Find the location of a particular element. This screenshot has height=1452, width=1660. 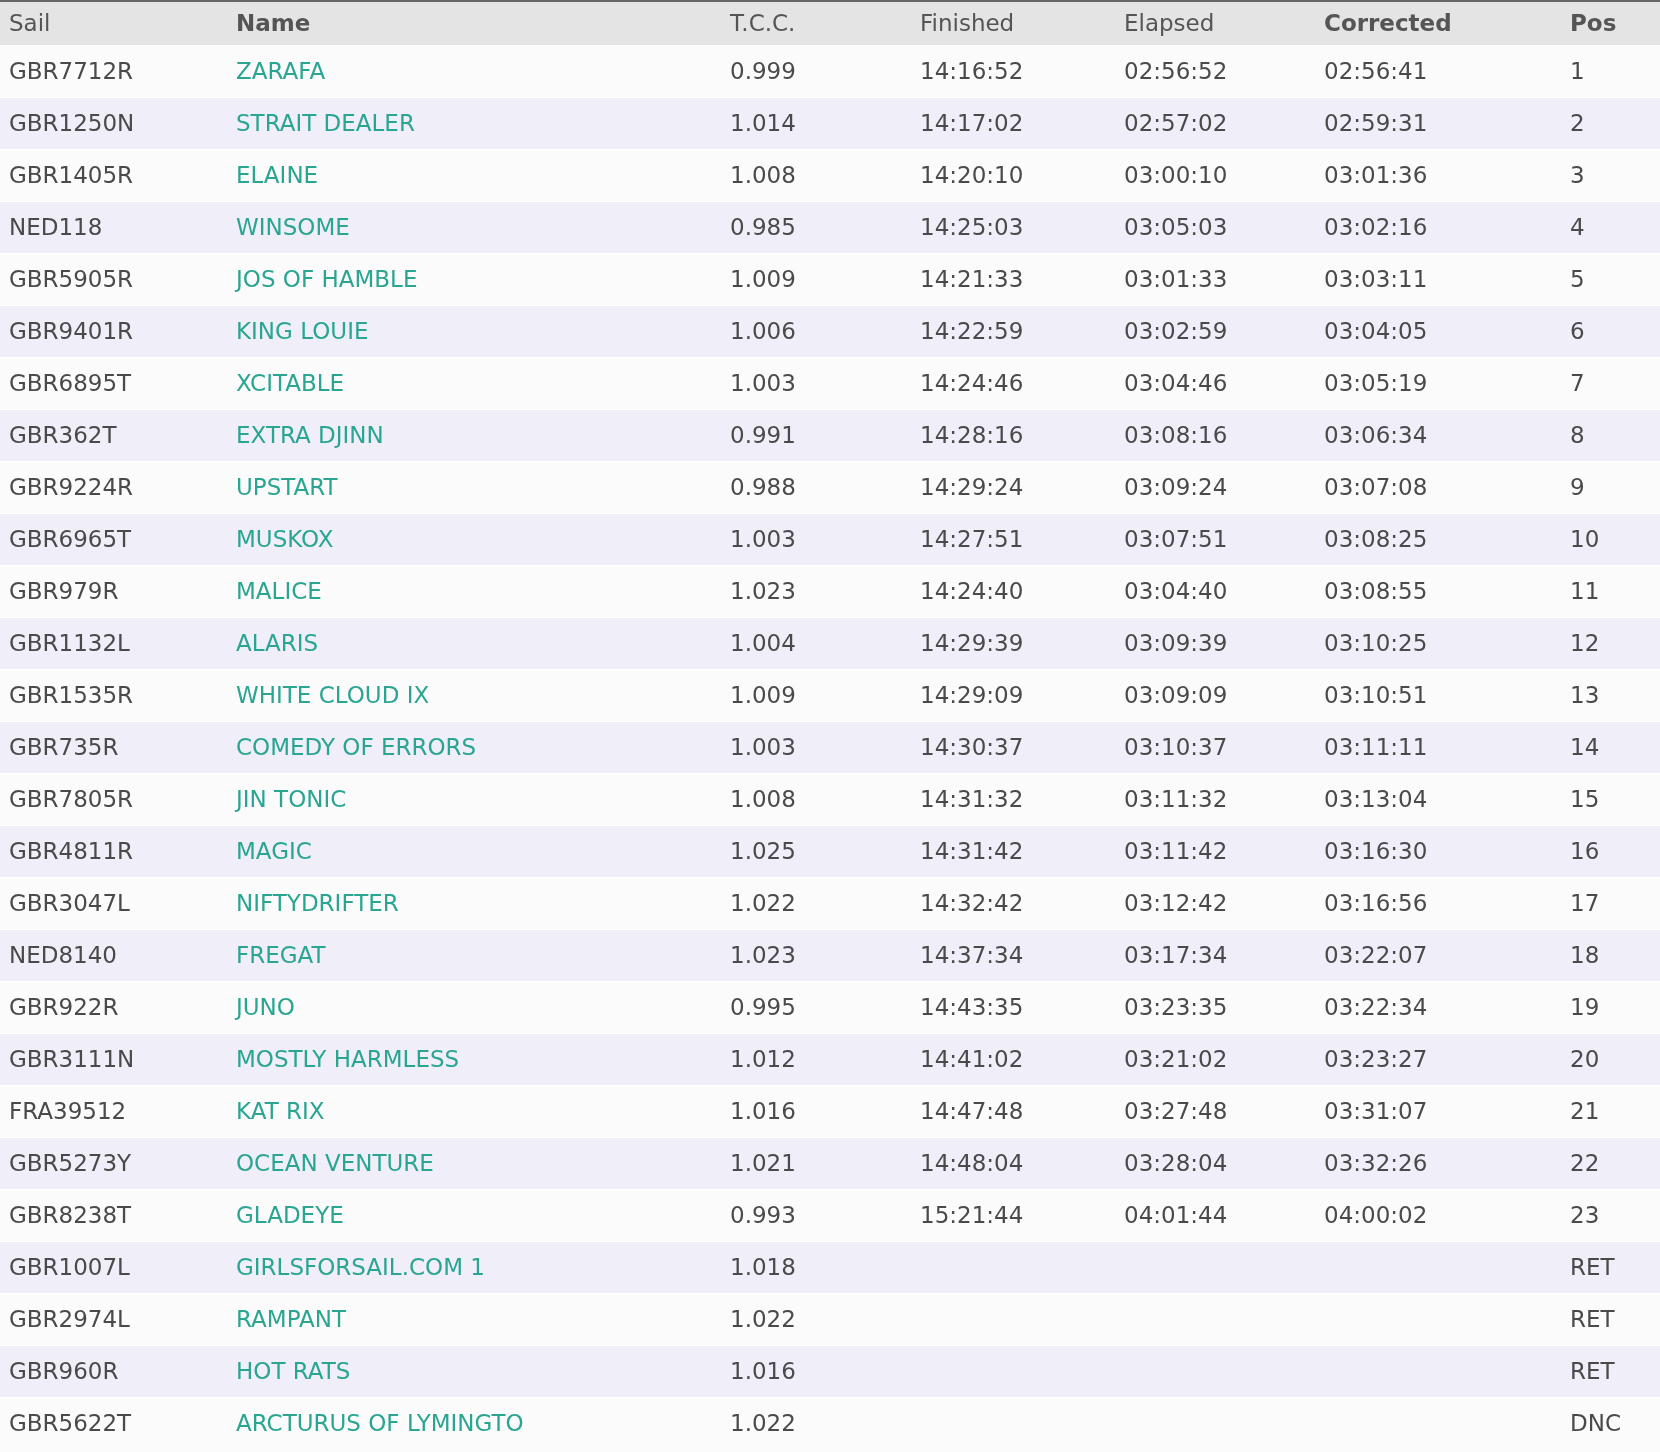

finish-time: 14:29:39 is located at coordinates (972, 642).